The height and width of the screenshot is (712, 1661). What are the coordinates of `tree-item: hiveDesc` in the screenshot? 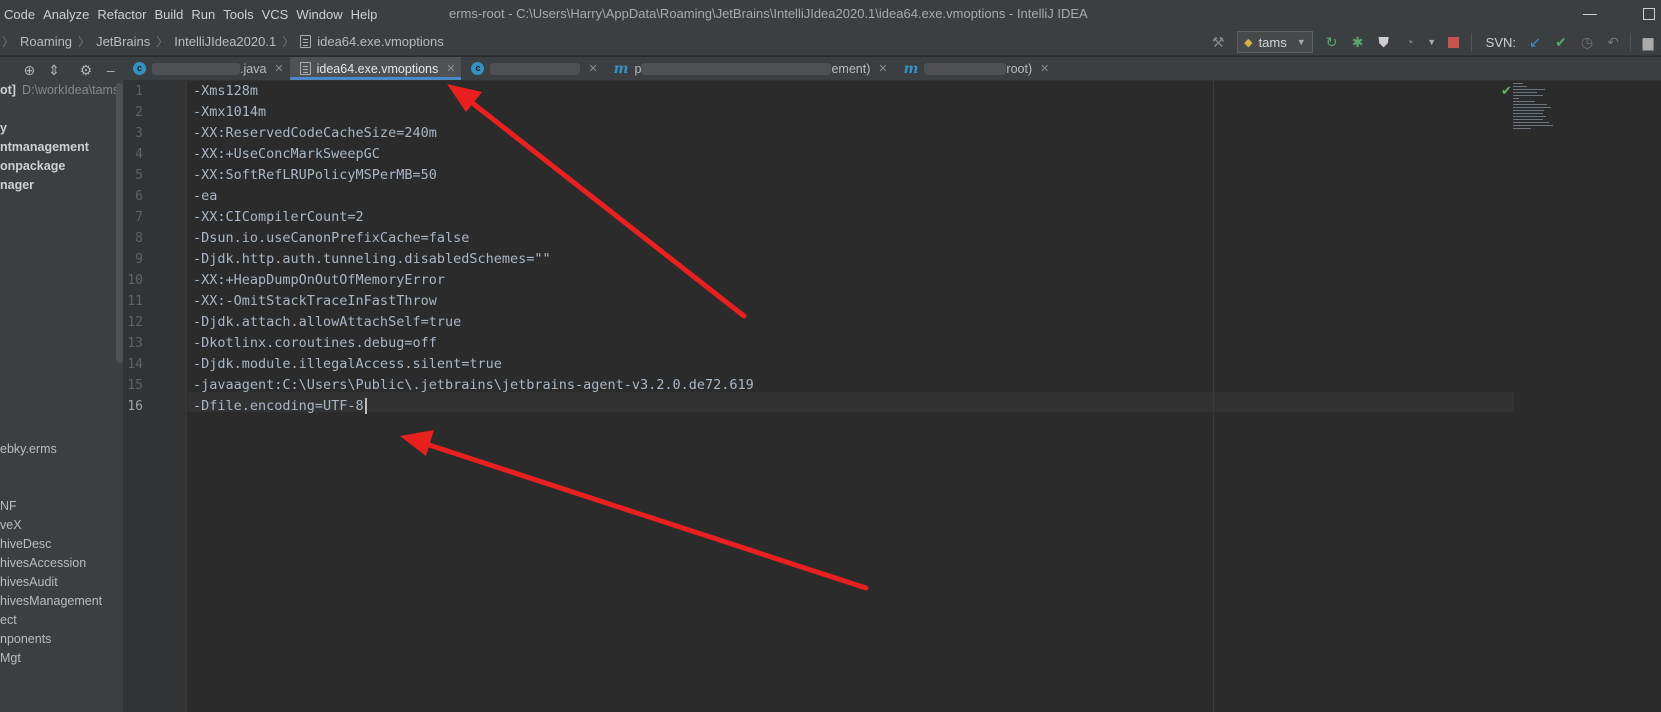 It's located at (25, 544).